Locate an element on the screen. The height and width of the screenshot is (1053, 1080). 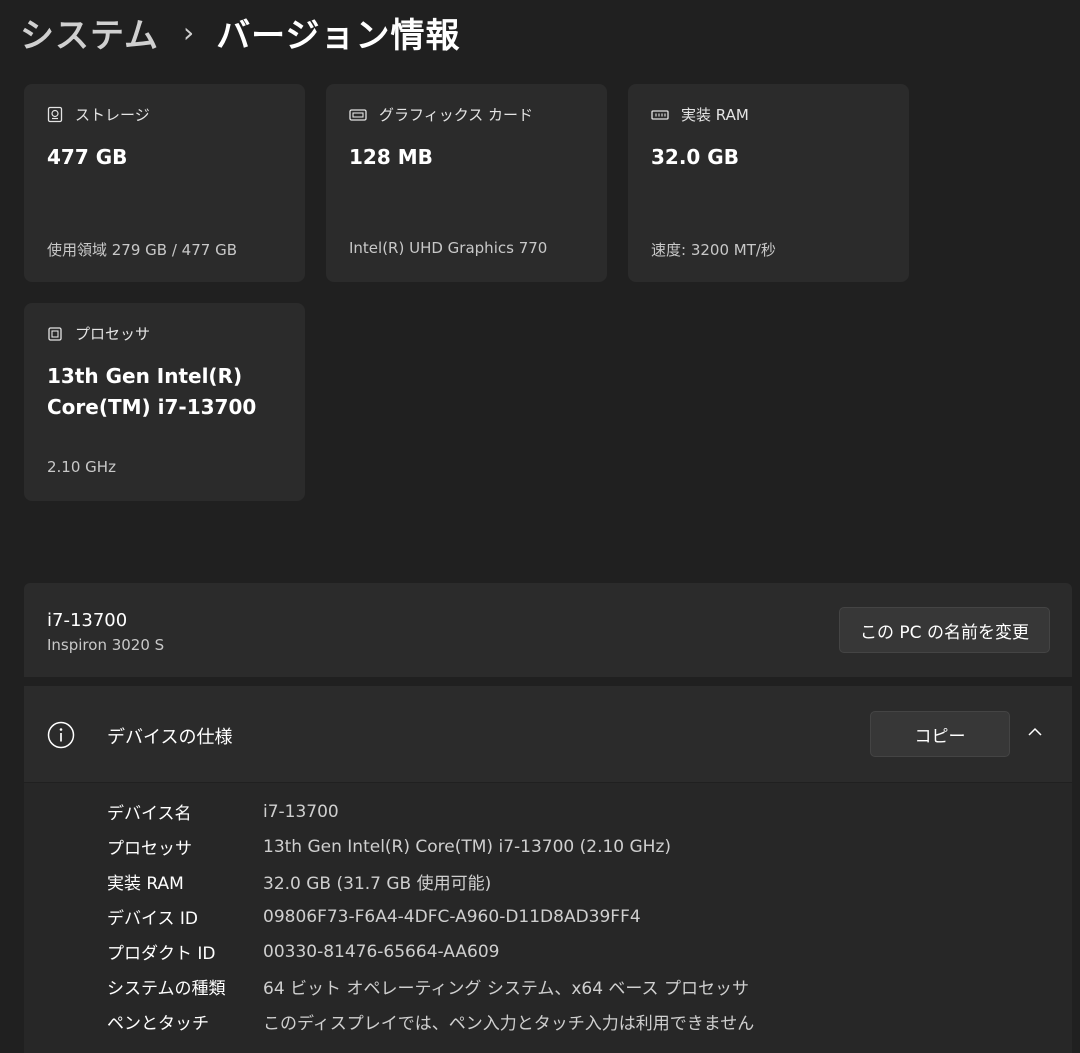
breadcrumb: システム › バージョン情報 is located at coordinates (240, 32).